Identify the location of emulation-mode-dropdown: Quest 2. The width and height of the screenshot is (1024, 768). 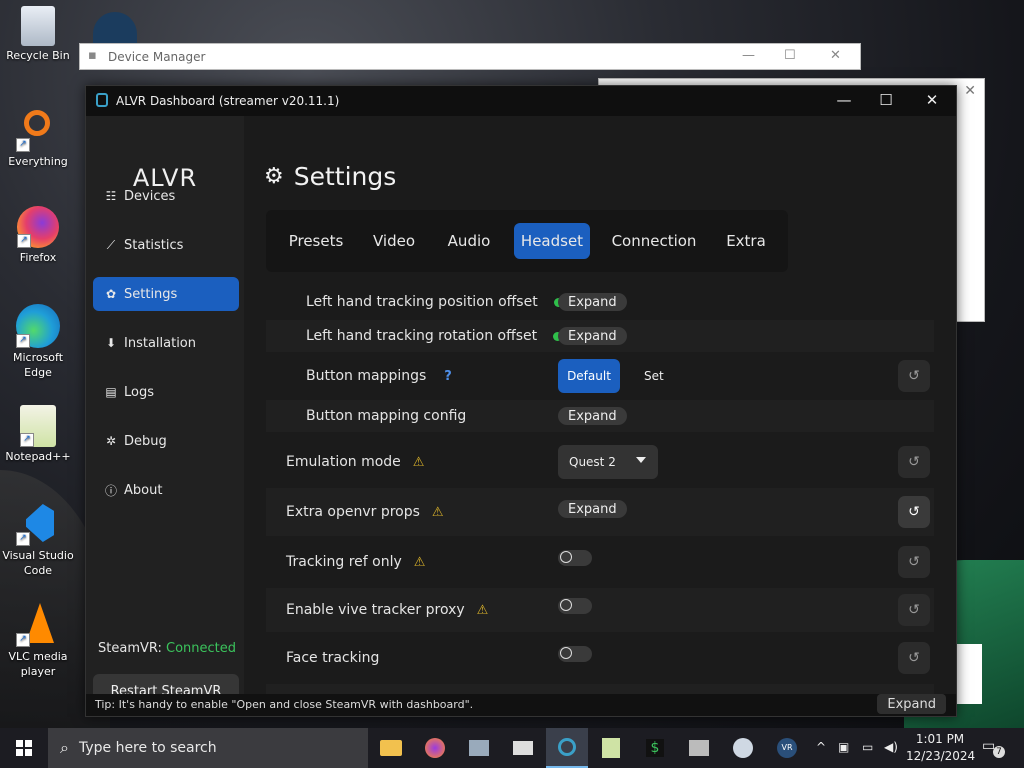
(608, 462).